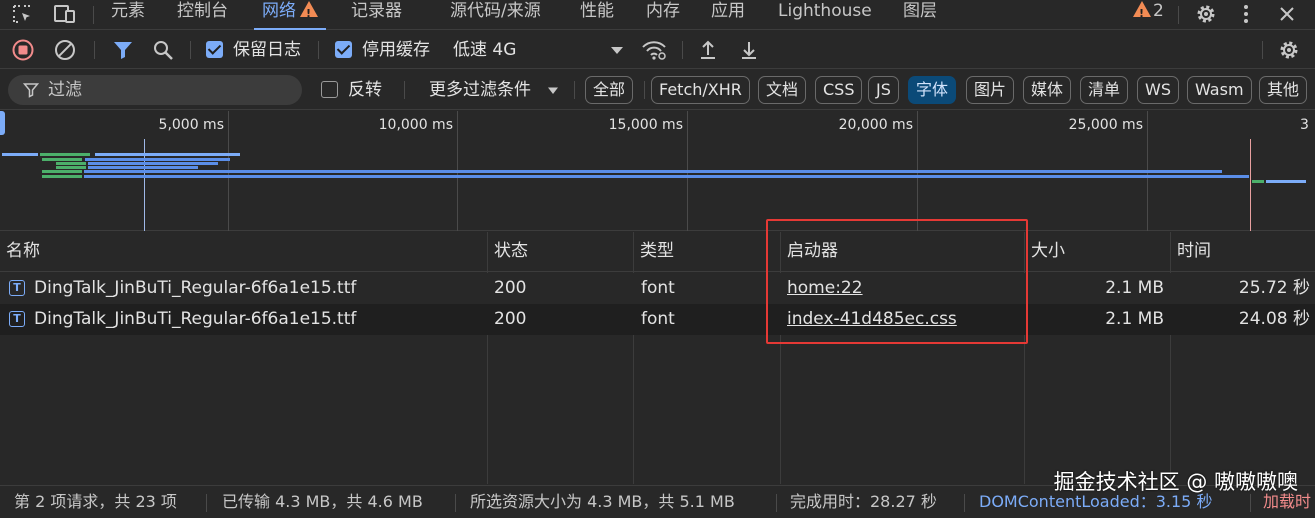  What do you see at coordinates (267, 50) in the screenshot?
I see `preserve-log-label: 保留日志` at bounding box center [267, 50].